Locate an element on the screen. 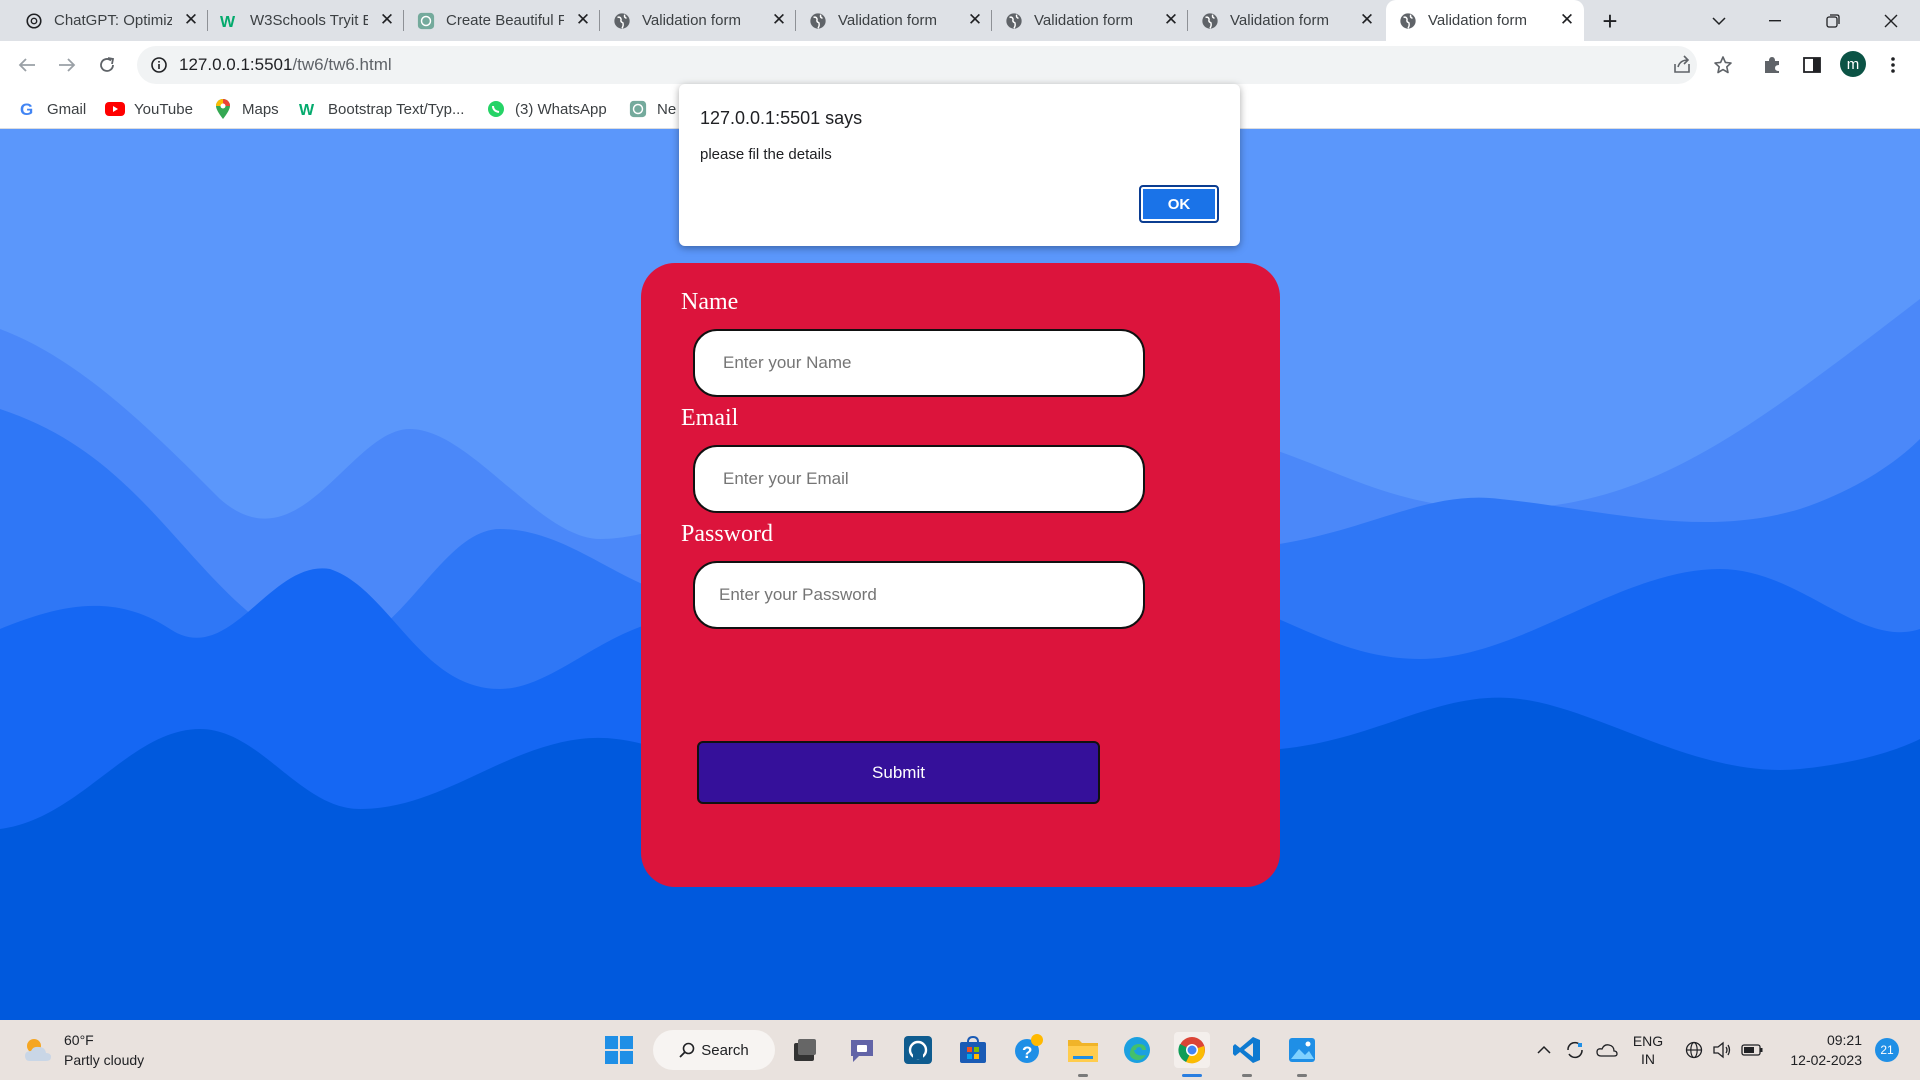 This screenshot has height=1080, width=1920. profile-avatar: m is located at coordinates (1853, 64).